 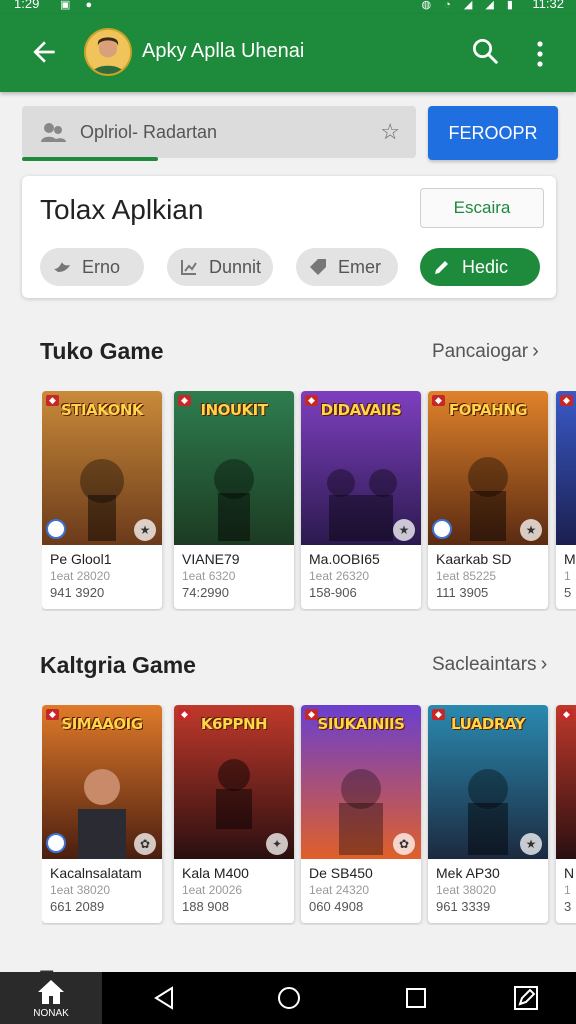 I want to click on search-progress, so click(x=90, y=159).